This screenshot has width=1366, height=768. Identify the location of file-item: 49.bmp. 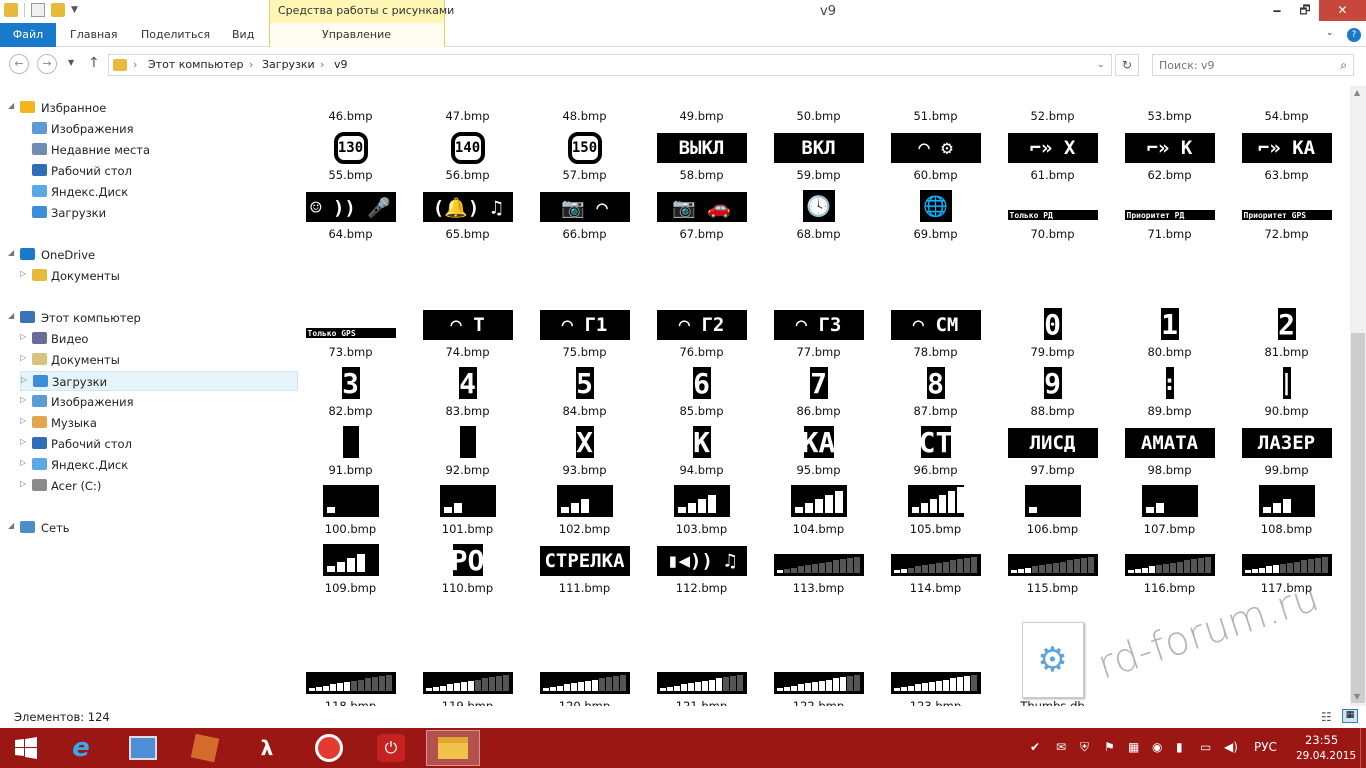
(701, 106).